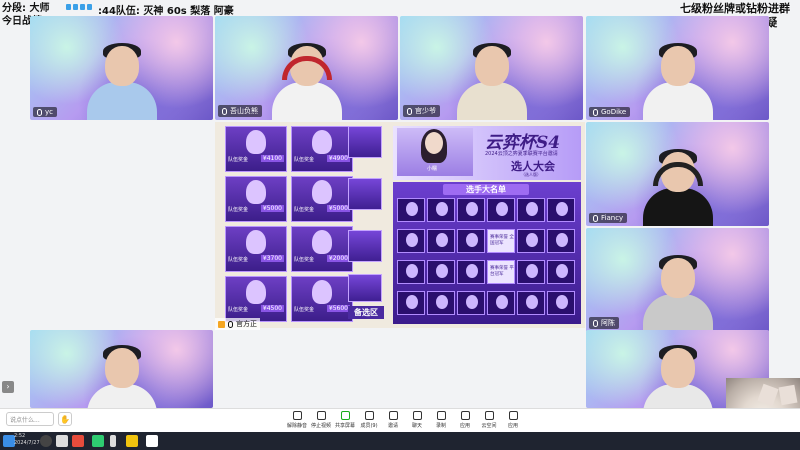 This screenshot has height=450, width=800. I want to click on team-prize: ¥4500, so click(272, 308).